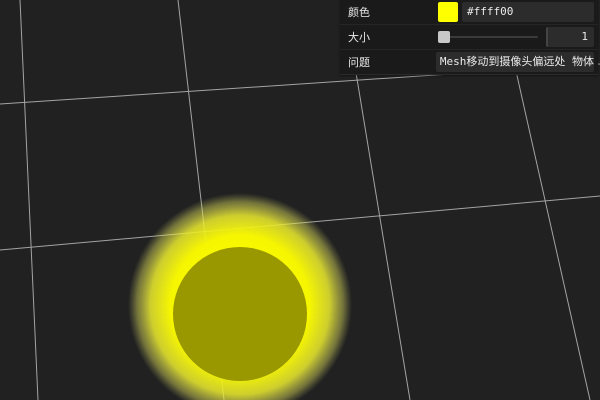 Image resolution: width=600 pixels, height=400 pixels. What do you see at coordinates (29, 200) in the screenshot?
I see `grid-line` at bounding box center [29, 200].